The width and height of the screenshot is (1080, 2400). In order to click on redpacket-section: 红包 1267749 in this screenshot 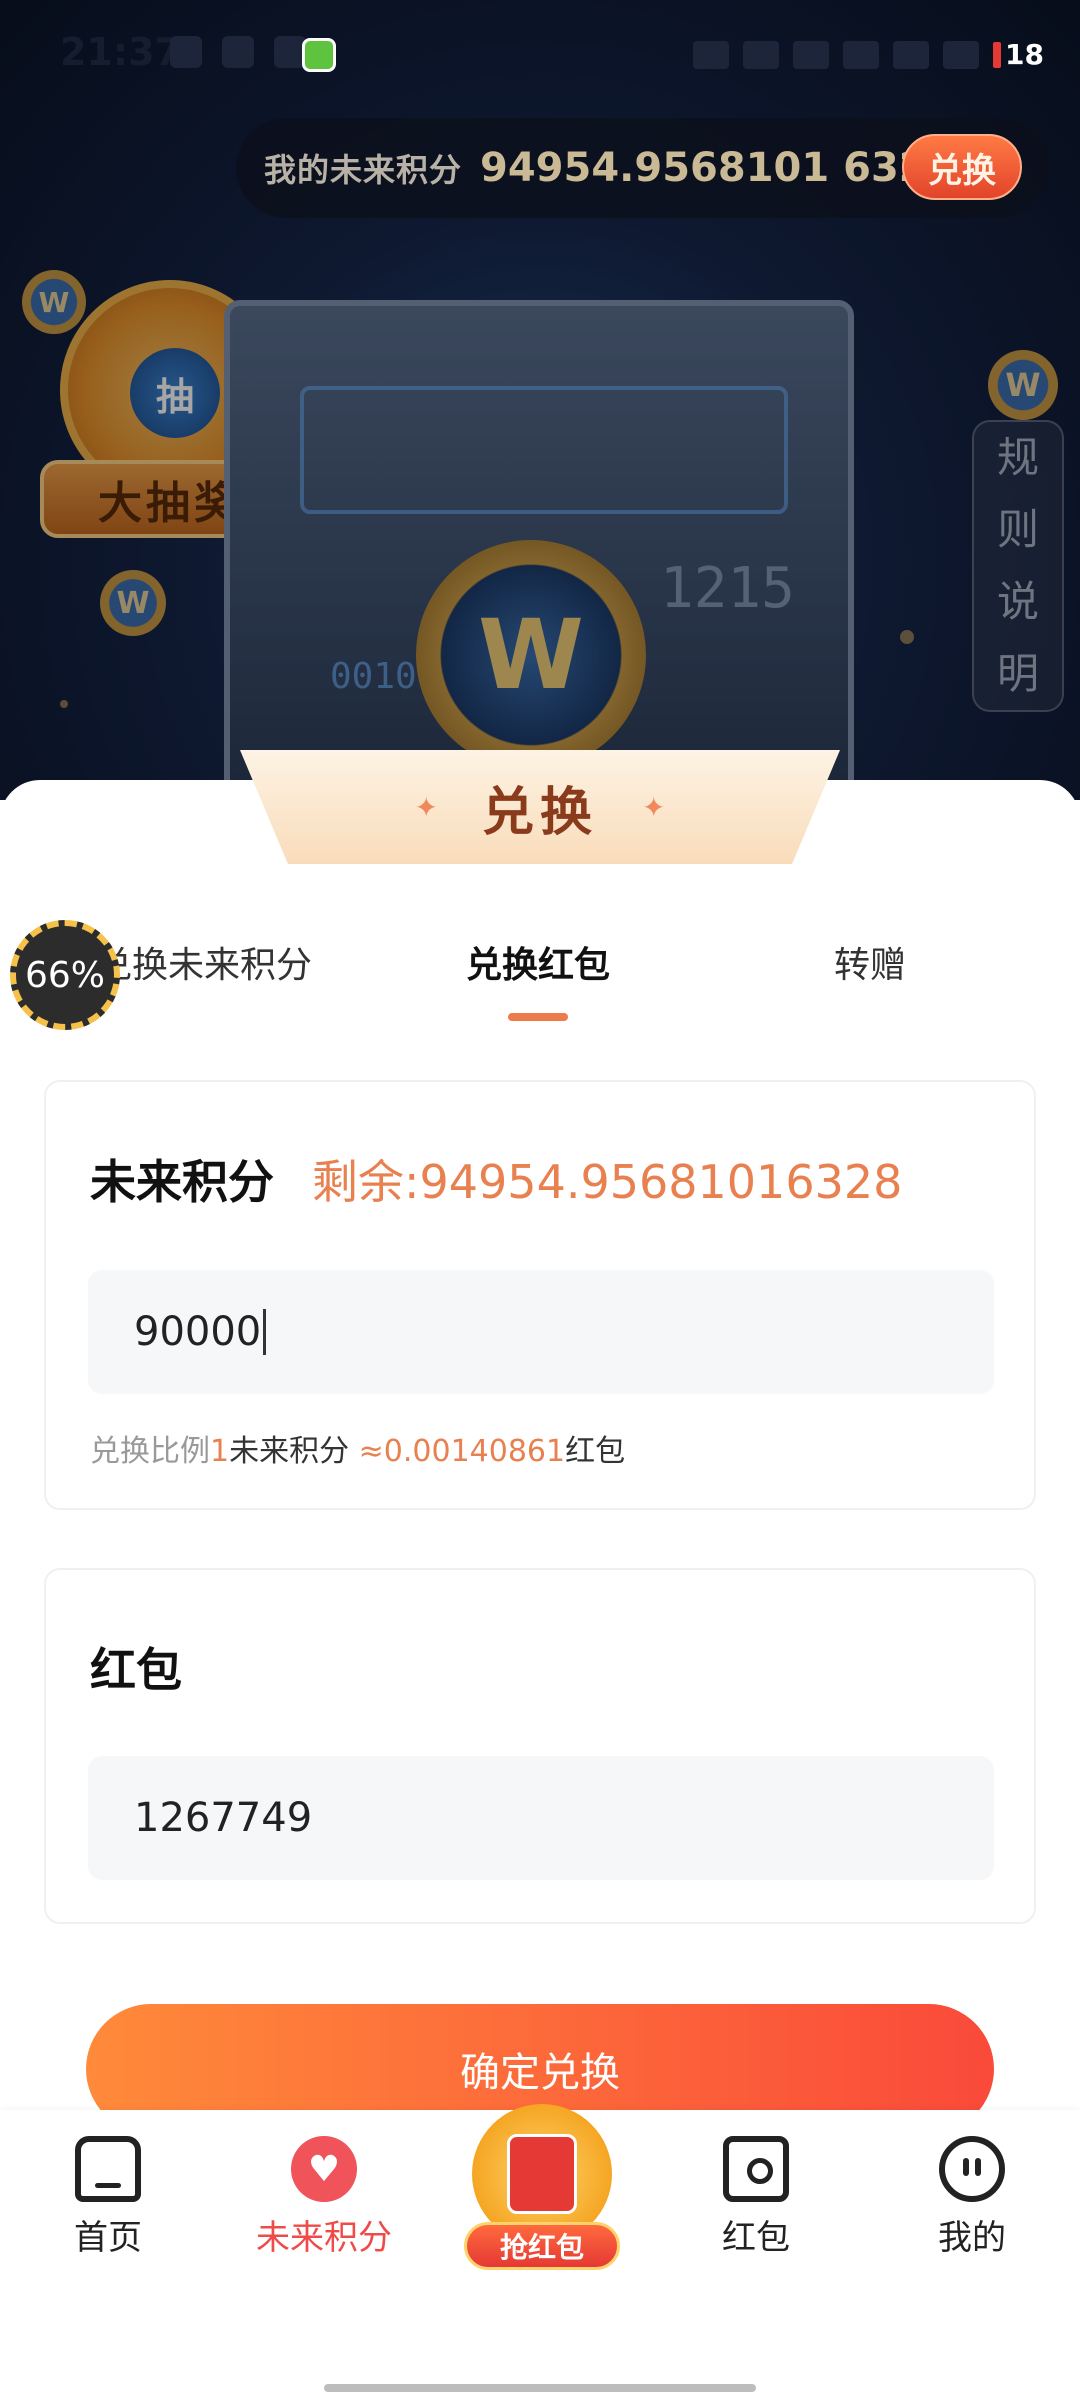, I will do `click(540, 1746)`.